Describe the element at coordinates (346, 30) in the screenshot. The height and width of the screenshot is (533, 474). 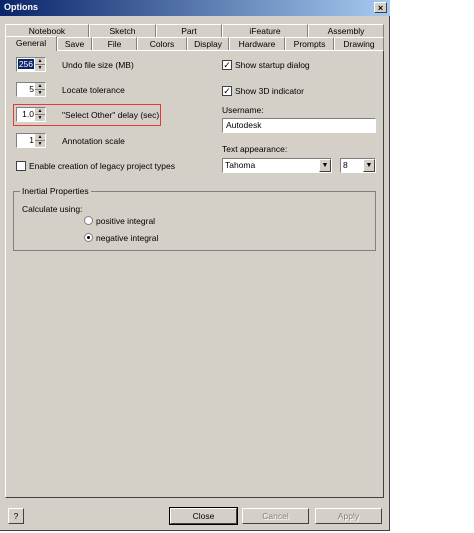
I see `tab-assembly: Assembly` at that location.